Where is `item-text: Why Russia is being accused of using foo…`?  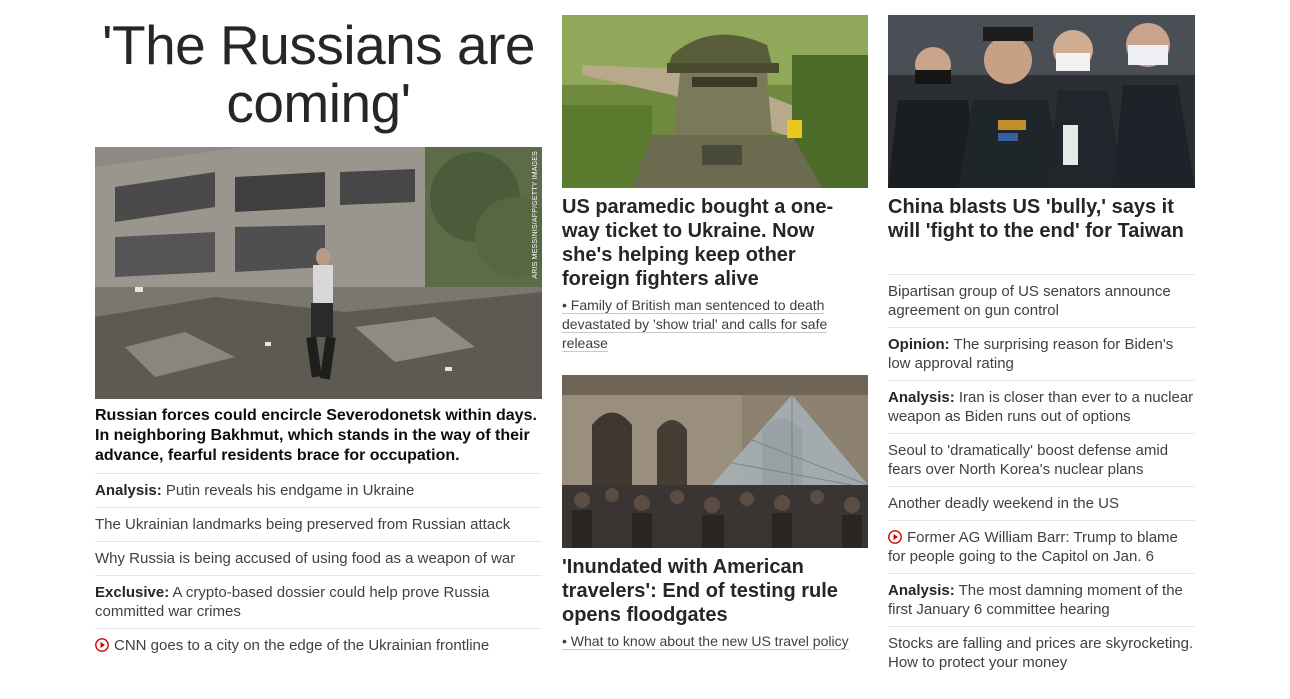
item-text: Why Russia is being accused of using foo… is located at coordinates (305, 558).